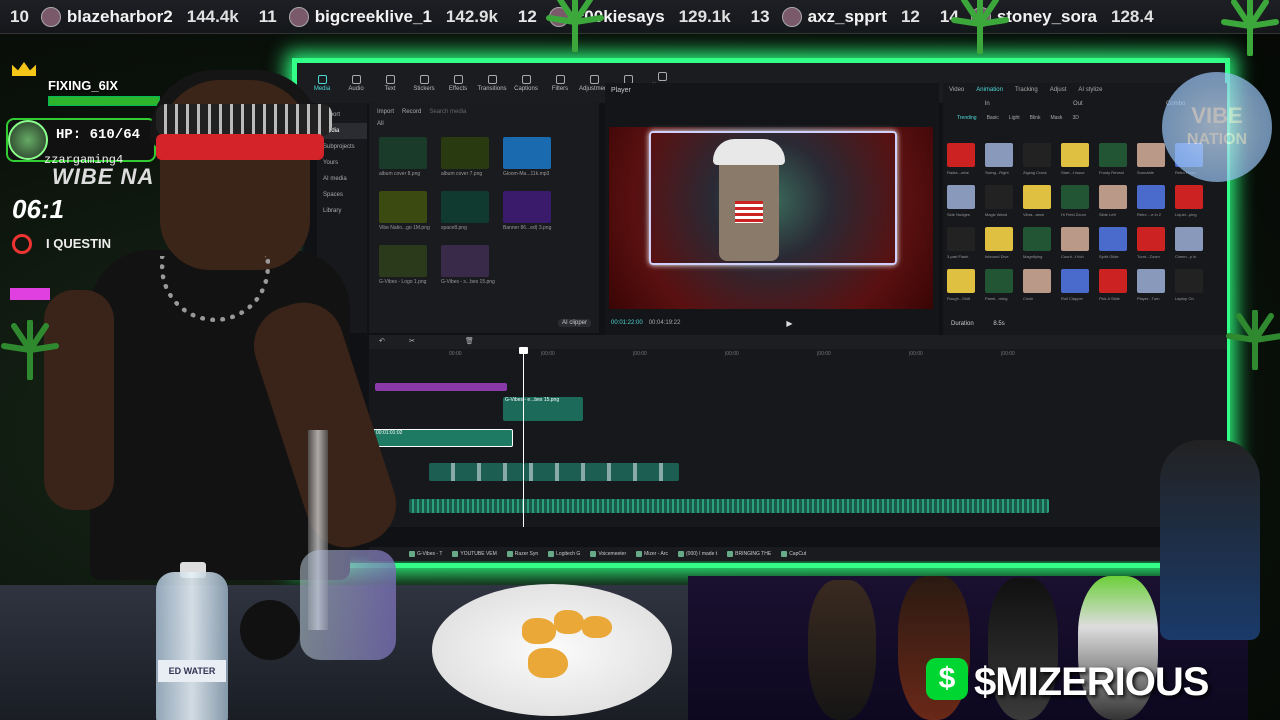  What do you see at coordinates (1090, 90) in the screenshot?
I see `tab-ai-stylize: AI stylize` at bounding box center [1090, 90].